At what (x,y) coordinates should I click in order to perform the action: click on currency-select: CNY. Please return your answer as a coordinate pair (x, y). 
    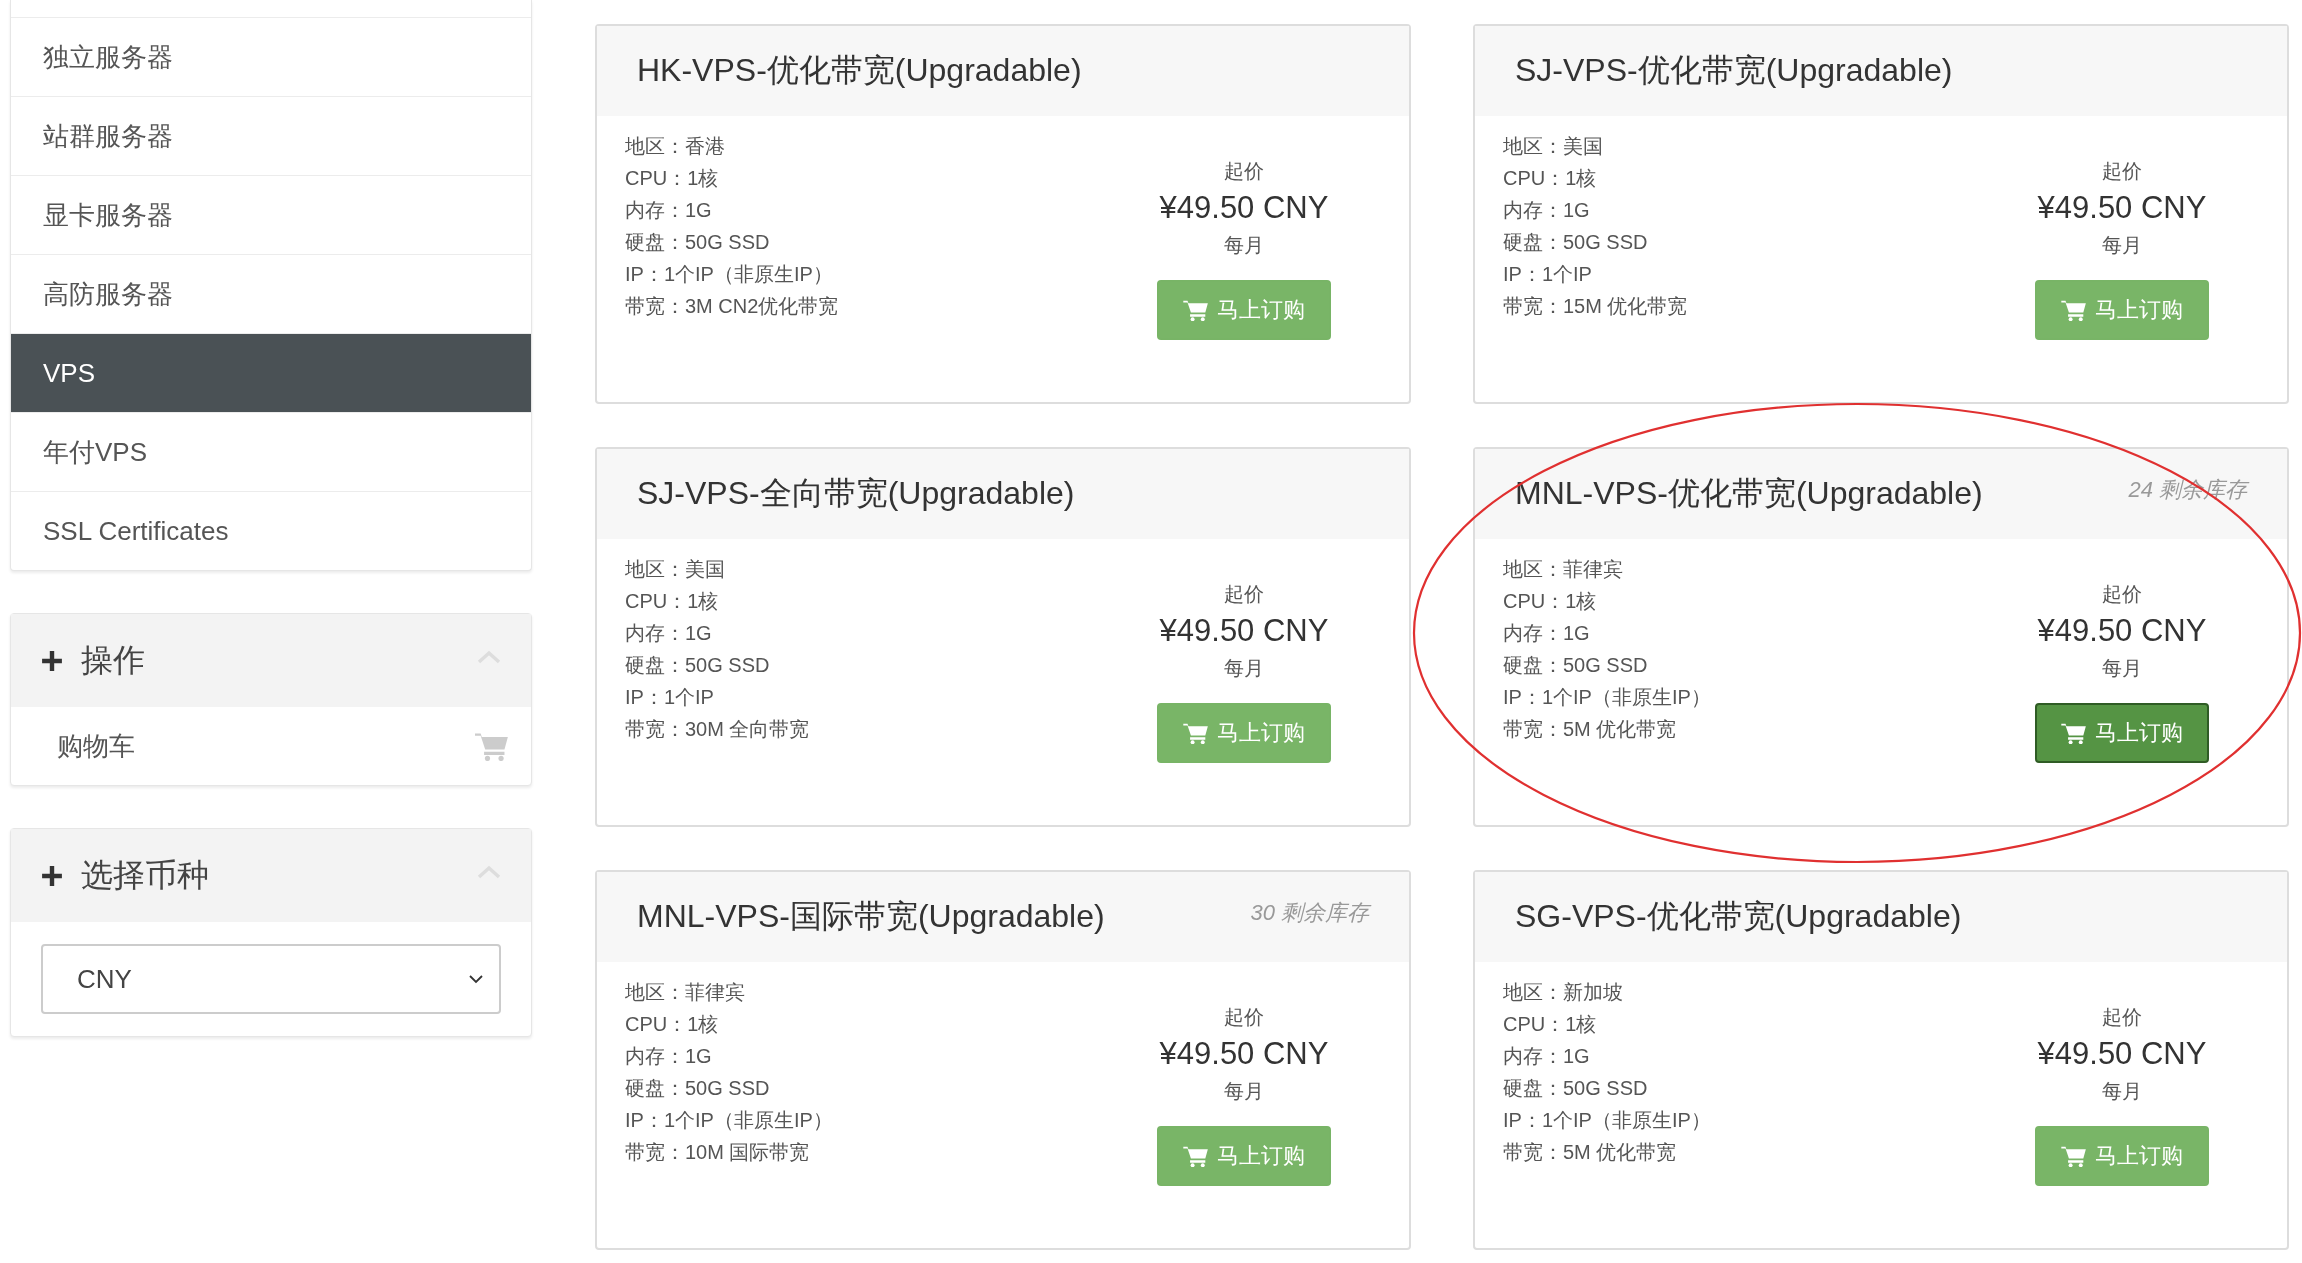
    Looking at the image, I should click on (271, 979).